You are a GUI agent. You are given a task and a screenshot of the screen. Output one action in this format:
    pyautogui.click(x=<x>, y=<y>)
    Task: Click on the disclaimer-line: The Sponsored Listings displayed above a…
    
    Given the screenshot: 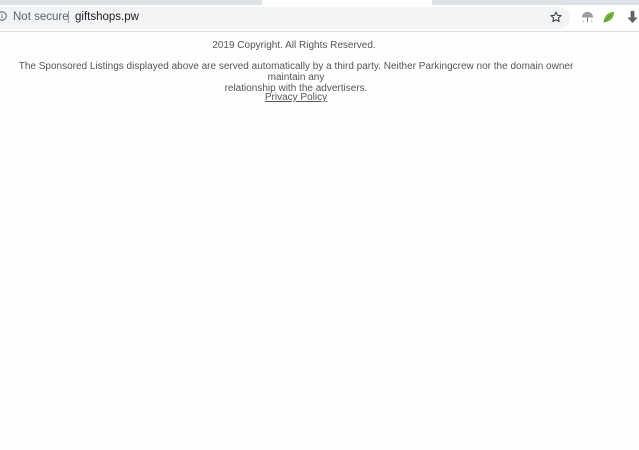 What is the action you would take?
    pyautogui.click(x=296, y=72)
    